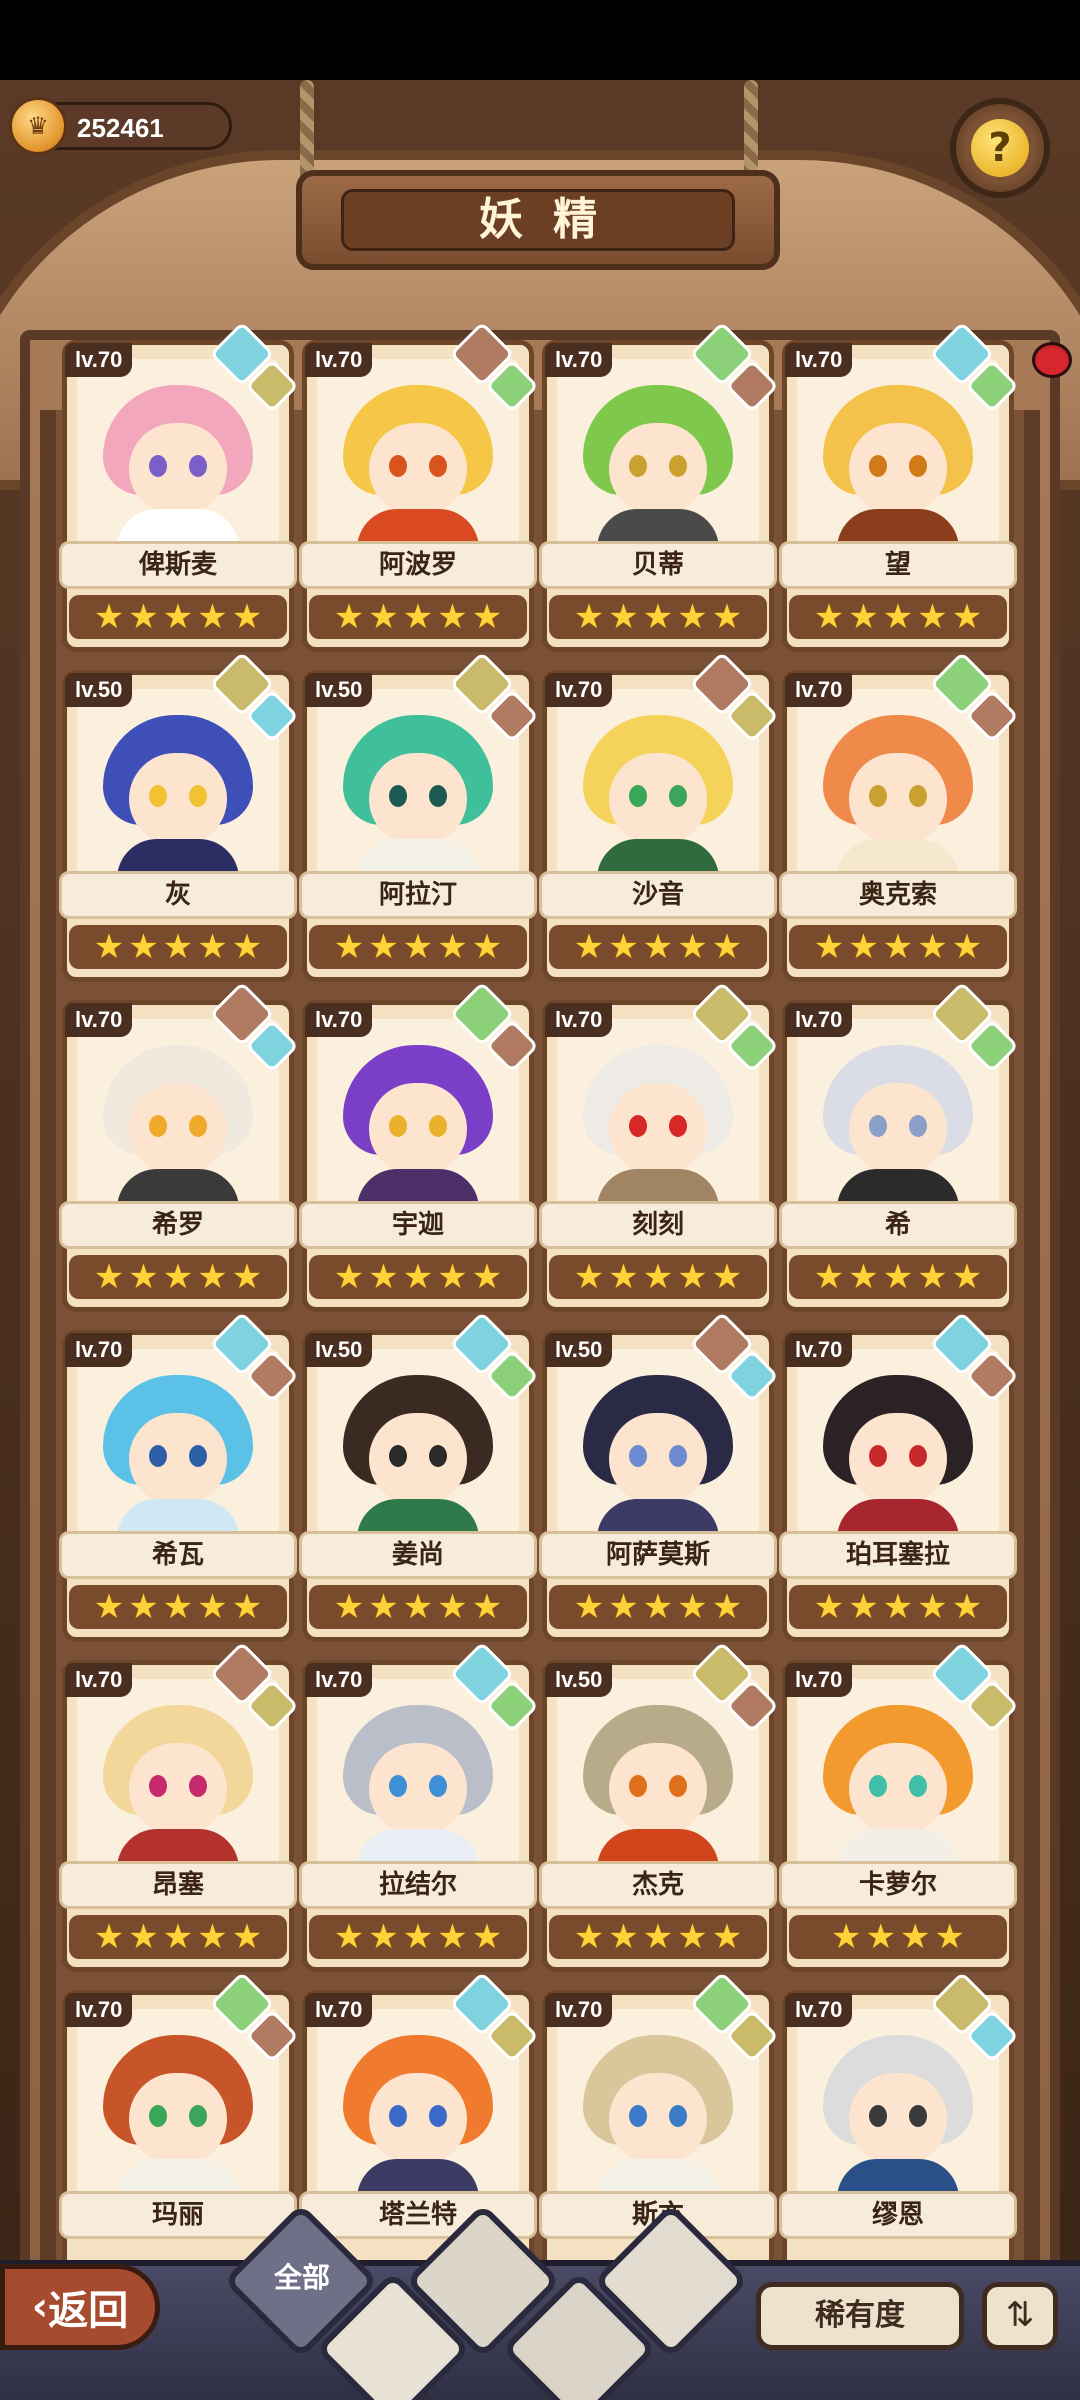  What do you see at coordinates (659, 1146) in the screenshot?
I see `fairy-card: lv.70 刻刻 ★ ★ ★ ★ ★` at bounding box center [659, 1146].